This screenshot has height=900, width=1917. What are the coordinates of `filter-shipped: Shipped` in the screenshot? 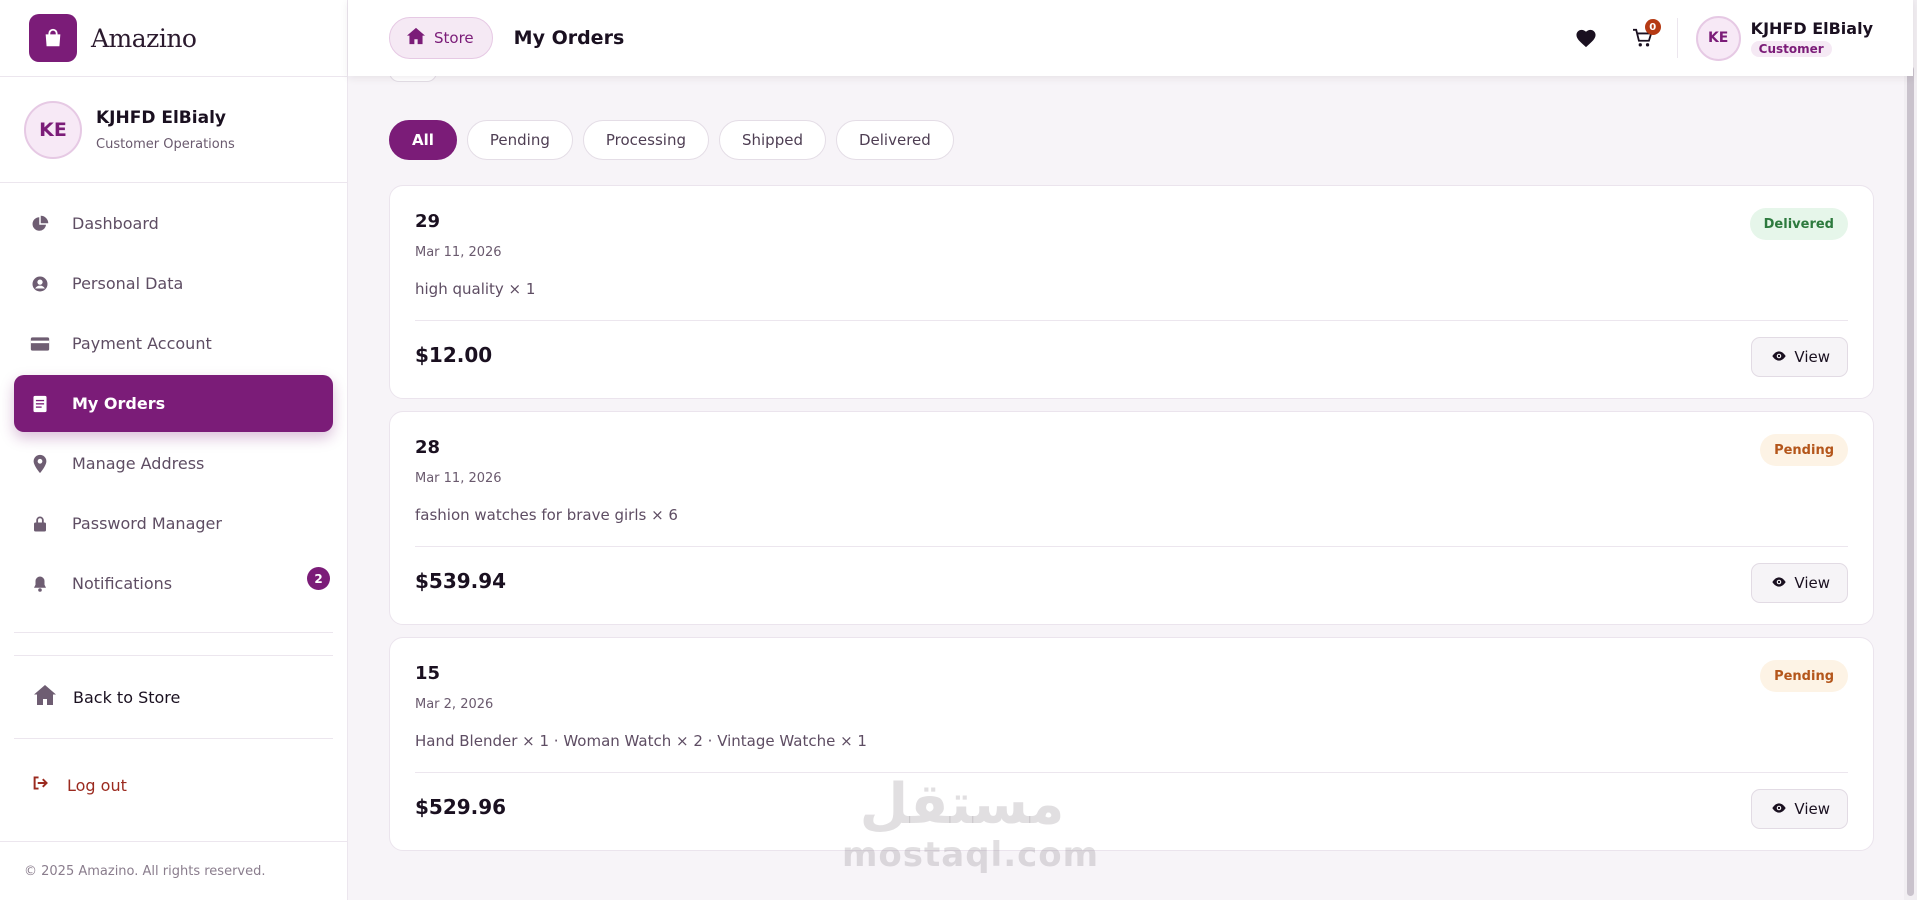 It's located at (772, 140).